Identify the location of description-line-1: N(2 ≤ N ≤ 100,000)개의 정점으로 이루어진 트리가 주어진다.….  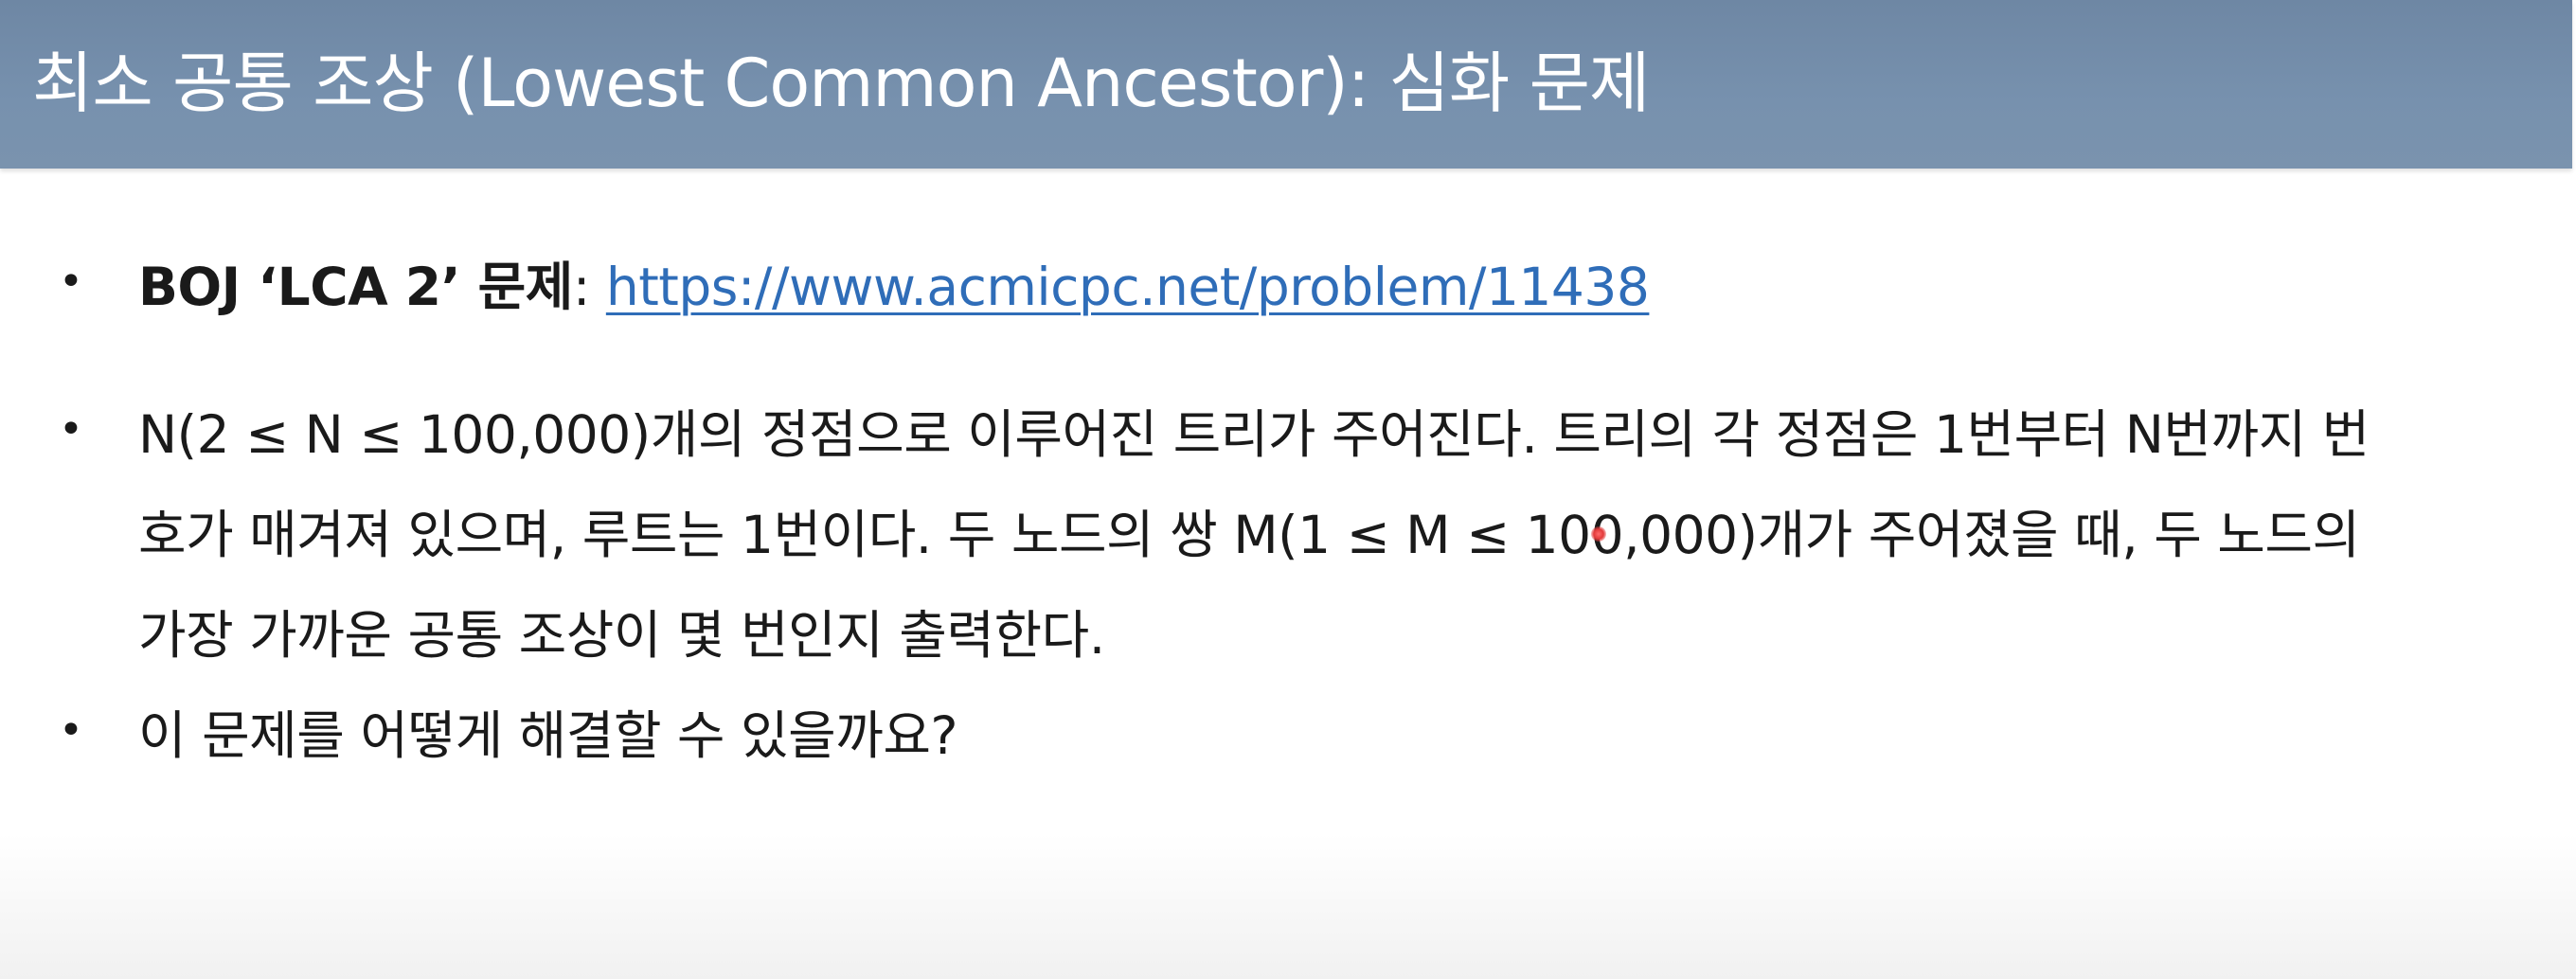
(1254, 434).